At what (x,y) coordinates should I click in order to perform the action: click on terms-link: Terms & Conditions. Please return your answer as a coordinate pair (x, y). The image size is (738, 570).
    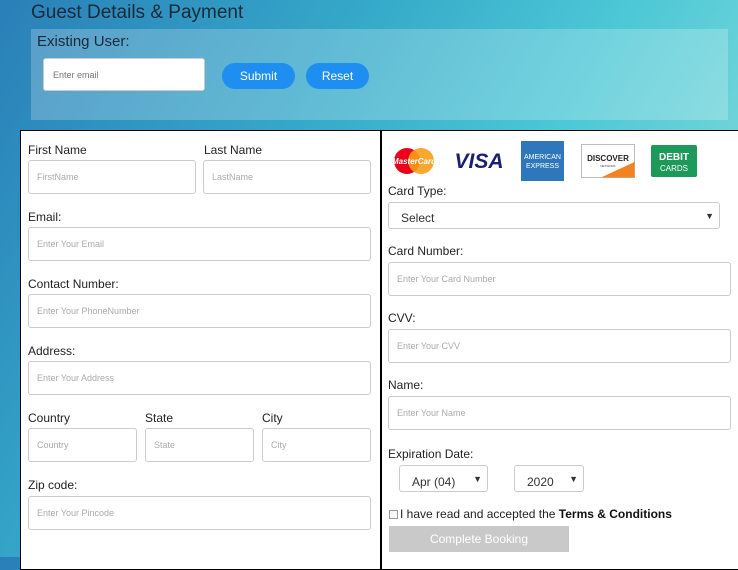
    Looking at the image, I should click on (615, 514).